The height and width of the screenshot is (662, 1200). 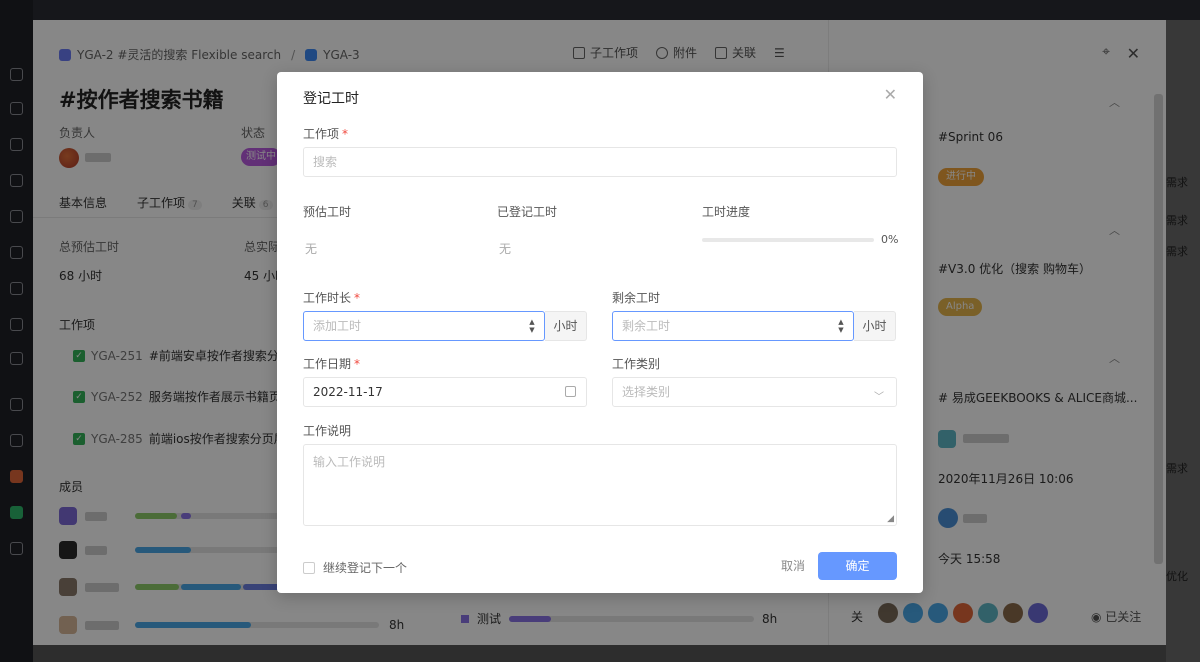 What do you see at coordinates (857, 566) in the screenshot?
I see `confirm-button: 确定` at bounding box center [857, 566].